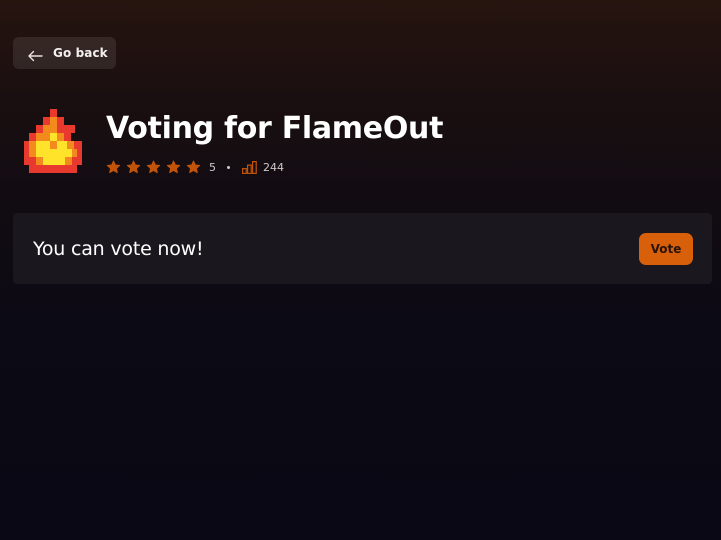  I want to click on star-rating, so click(153, 167).